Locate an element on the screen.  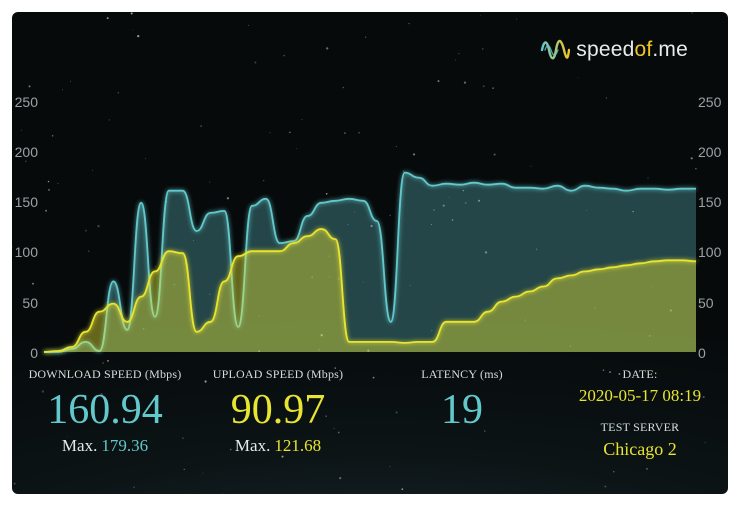
download-label: DOWNLOAD SPEED (Mbps) is located at coordinates (105, 374).